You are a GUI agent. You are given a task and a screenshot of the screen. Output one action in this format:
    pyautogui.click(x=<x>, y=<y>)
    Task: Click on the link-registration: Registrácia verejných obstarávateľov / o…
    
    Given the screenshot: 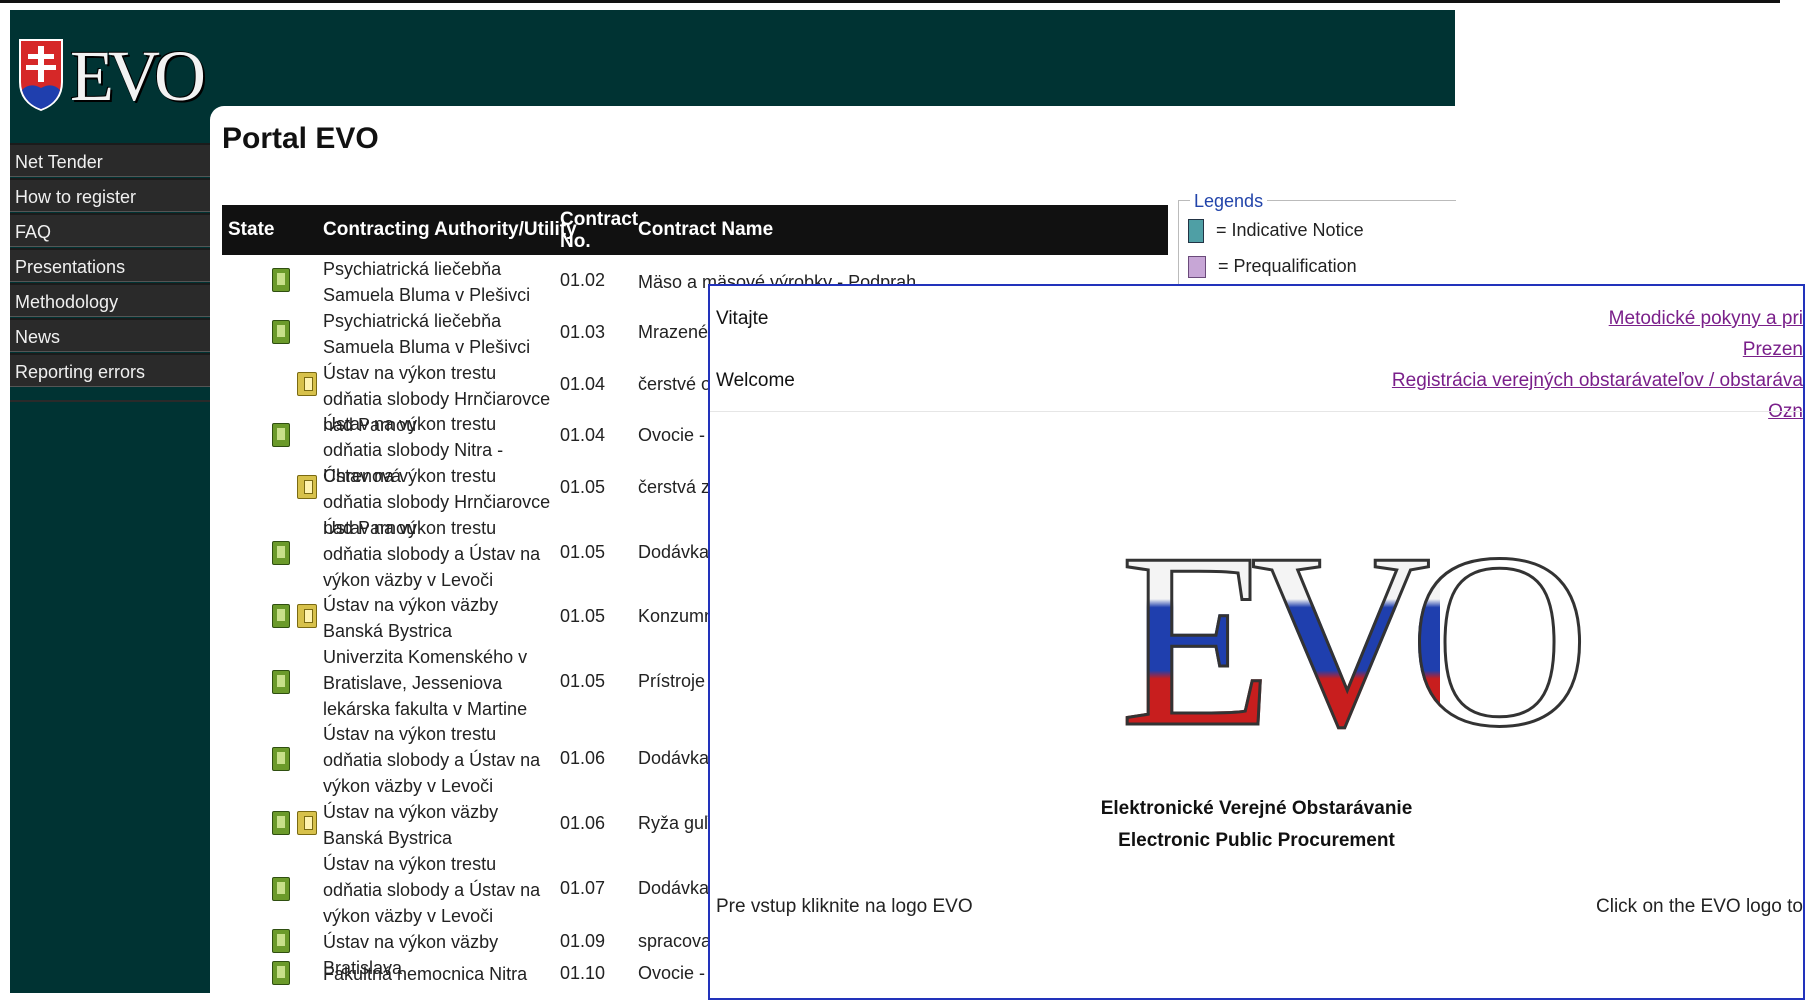 What is the action you would take?
    pyautogui.click(x=1597, y=381)
    